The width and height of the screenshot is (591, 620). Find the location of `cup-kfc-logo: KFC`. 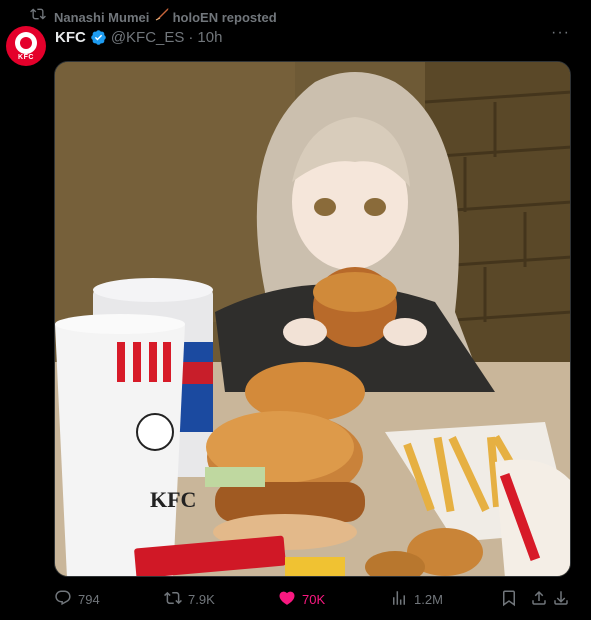

cup-kfc-logo: KFC is located at coordinates (173, 499).